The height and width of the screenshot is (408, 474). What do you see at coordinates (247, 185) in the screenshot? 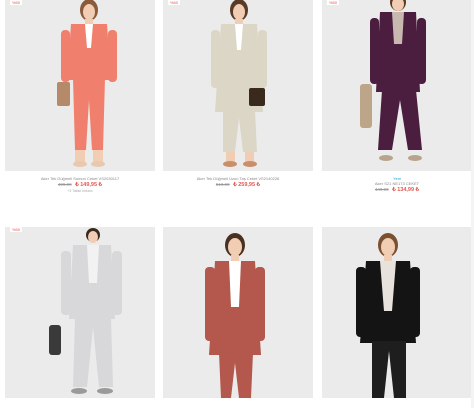
I see `sale-price: ₺ 259,95 ₺` at bounding box center [247, 185].